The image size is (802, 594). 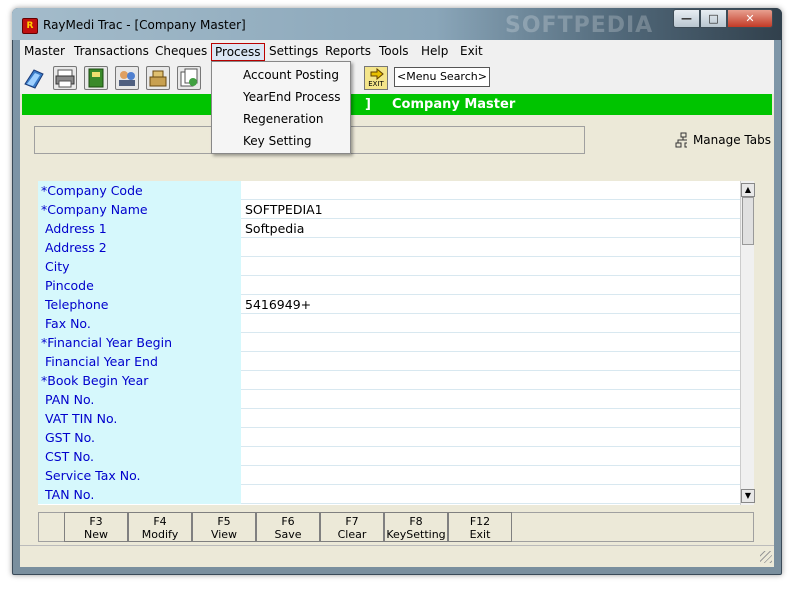 I want to click on field-label: PAN No., so click(x=139, y=399).